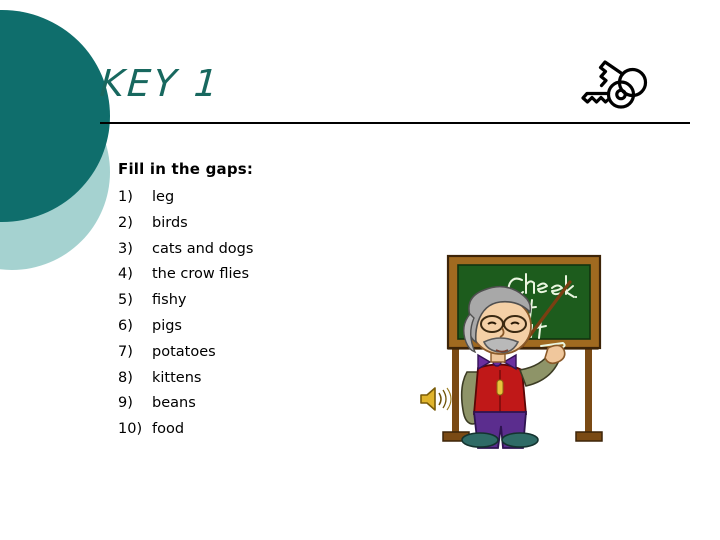 This screenshot has width=720, height=540. I want to click on answer-row: 10) food, so click(248, 430).